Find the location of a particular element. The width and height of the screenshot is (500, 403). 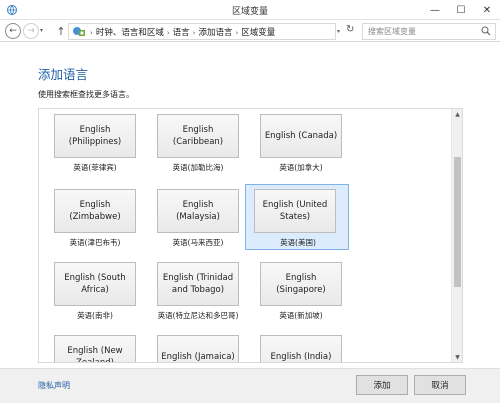

refresh-icon: ↻ is located at coordinates (350, 29).